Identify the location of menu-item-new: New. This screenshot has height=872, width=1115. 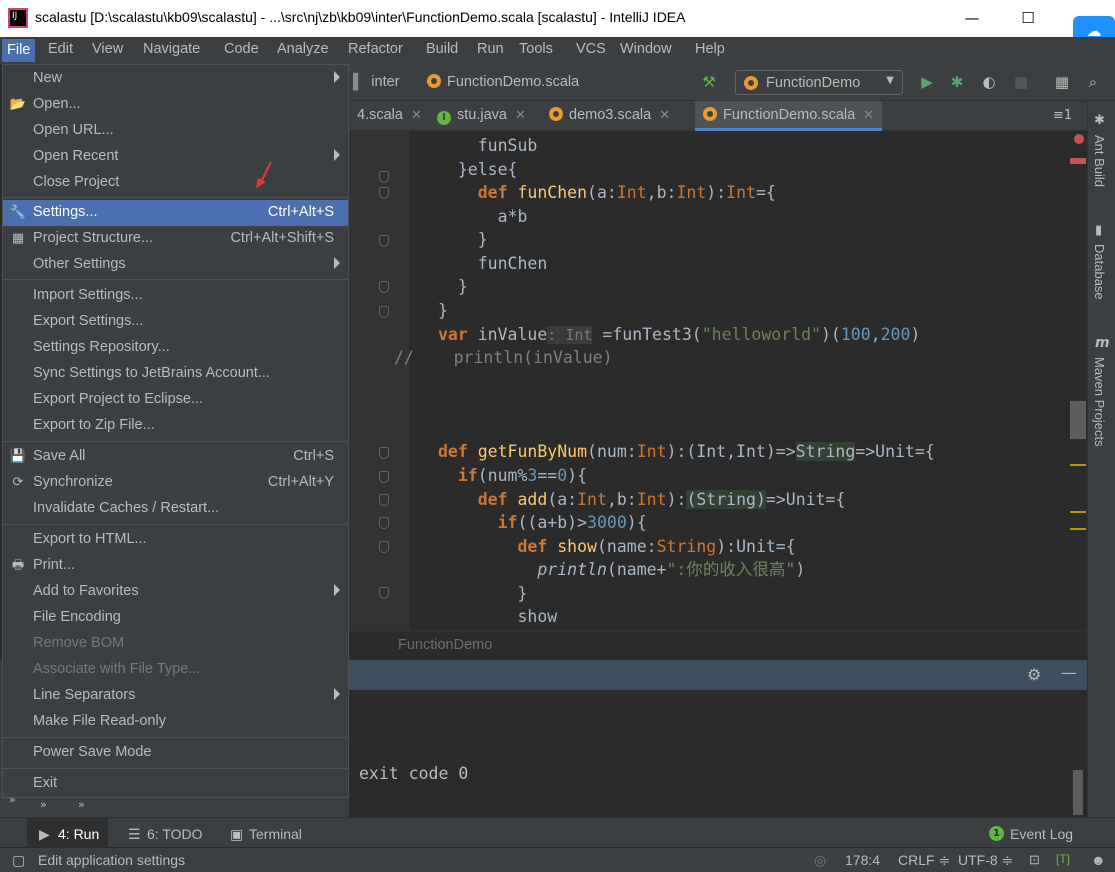
(175, 79).